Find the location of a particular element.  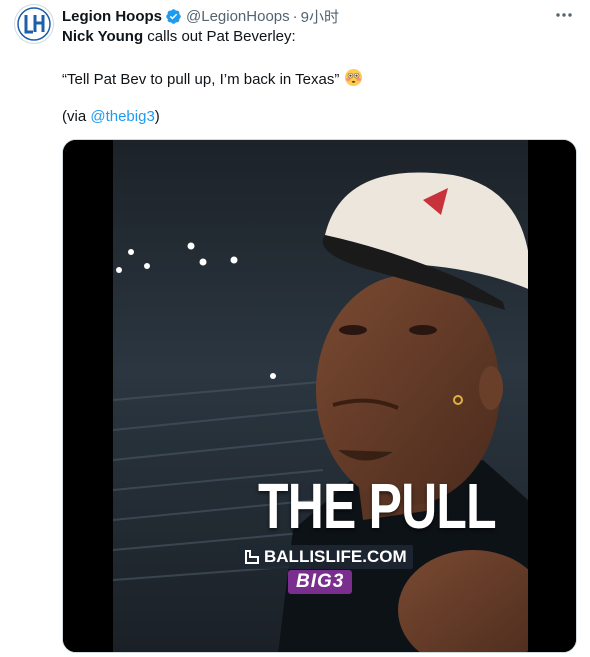

tweet-header: Legion Hoops @LegionHoops · 9小时 is located at coordinates (318, 16).